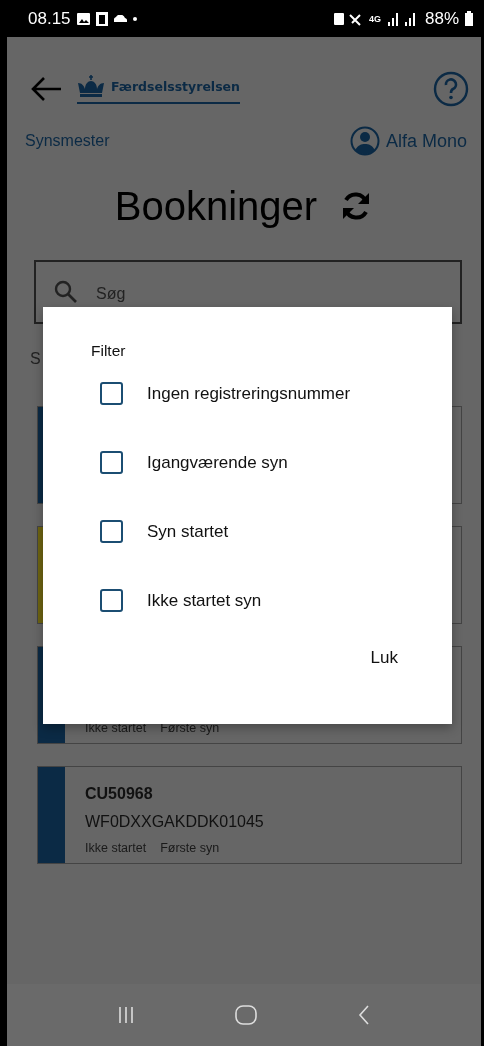  Describe the element at coordinates (35, 359) in the screenshot. I see `section-label: S` at that location.